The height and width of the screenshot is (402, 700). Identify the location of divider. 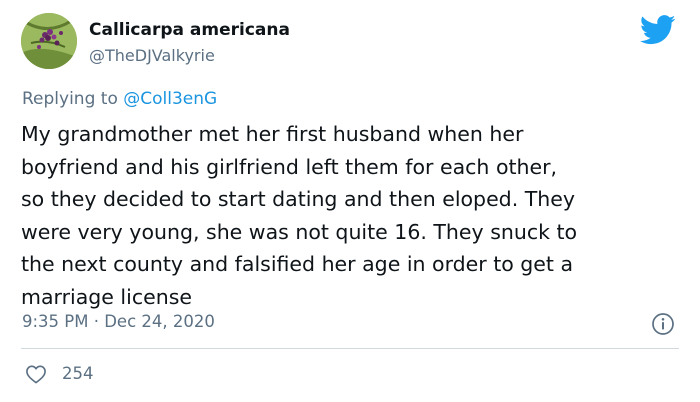
(350, 348).